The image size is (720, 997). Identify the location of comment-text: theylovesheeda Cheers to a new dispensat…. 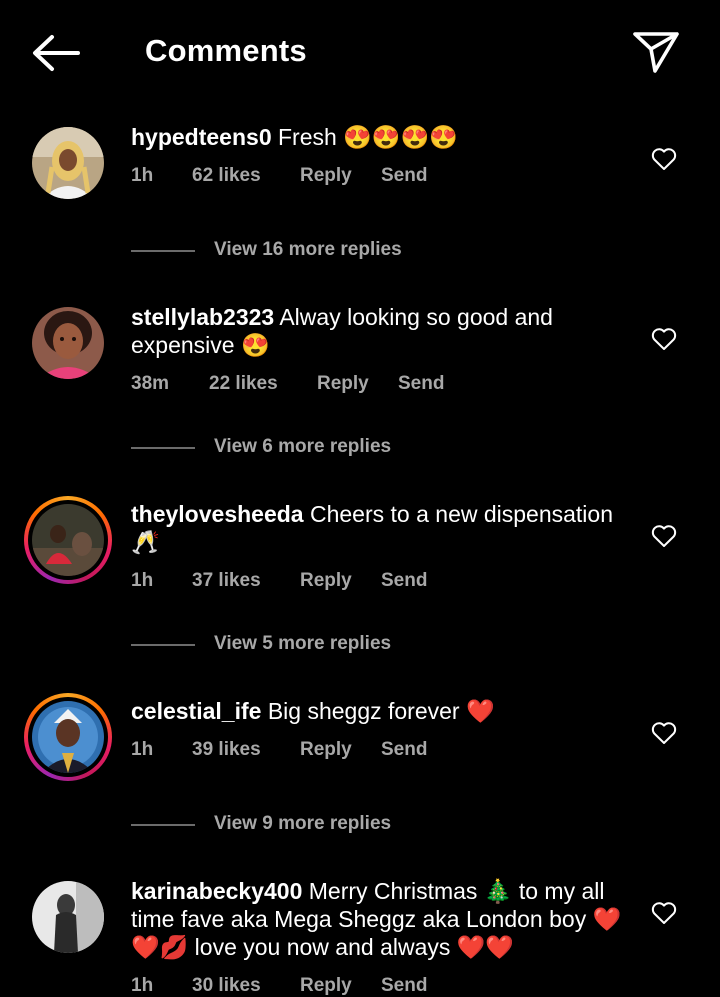
(381, 528).